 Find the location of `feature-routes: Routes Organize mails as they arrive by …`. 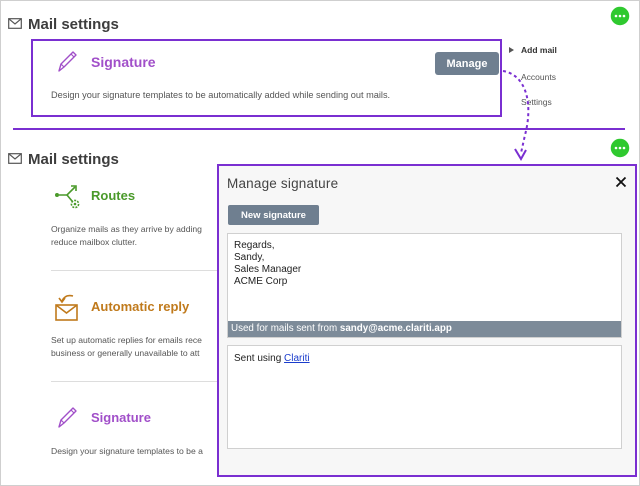

feature-routes: Routes Organize mails as they arrive by … is located at coordinates (136, 216).